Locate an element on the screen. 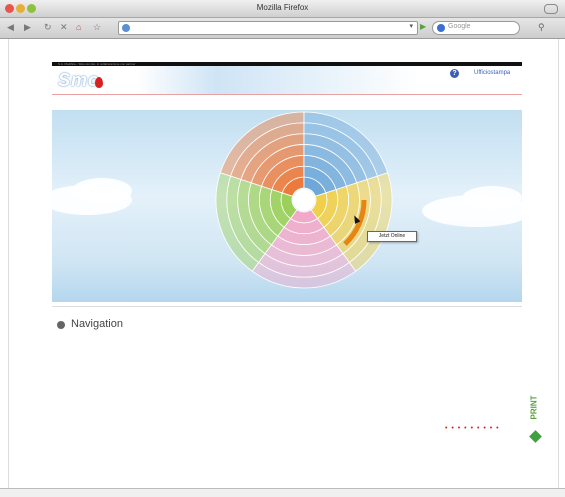  wheel-tooltip: Jetzt Online is located at coordinates (392, 236).